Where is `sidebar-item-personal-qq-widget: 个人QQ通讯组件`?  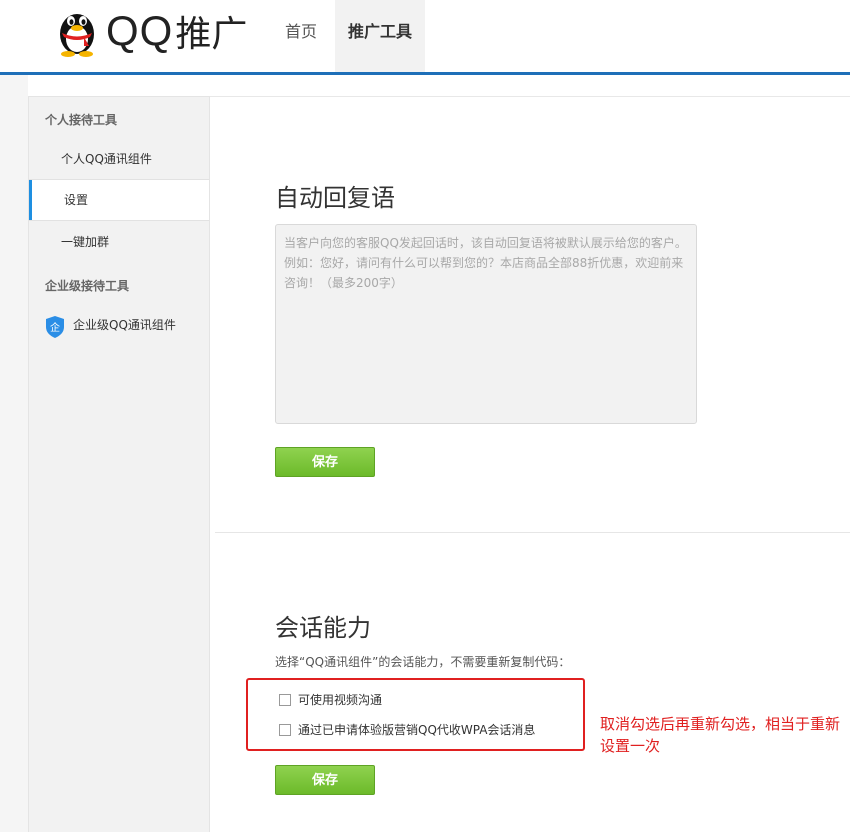 sidebar-item-personal-qq-widget: 个人QQ通讯组件 is located at coordinates (119, 159).